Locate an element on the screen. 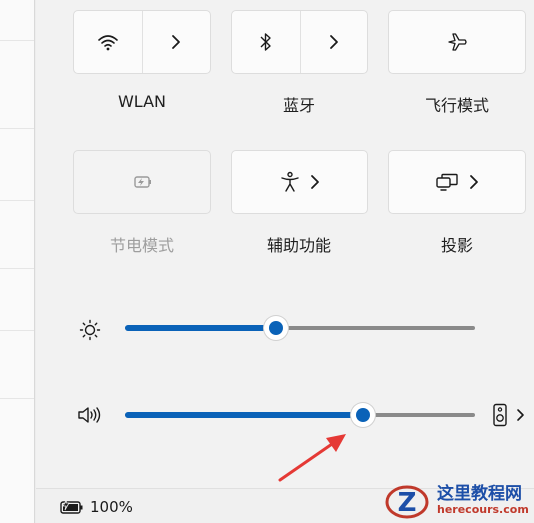  accessibility-icon is located at coordinates (289, 181).